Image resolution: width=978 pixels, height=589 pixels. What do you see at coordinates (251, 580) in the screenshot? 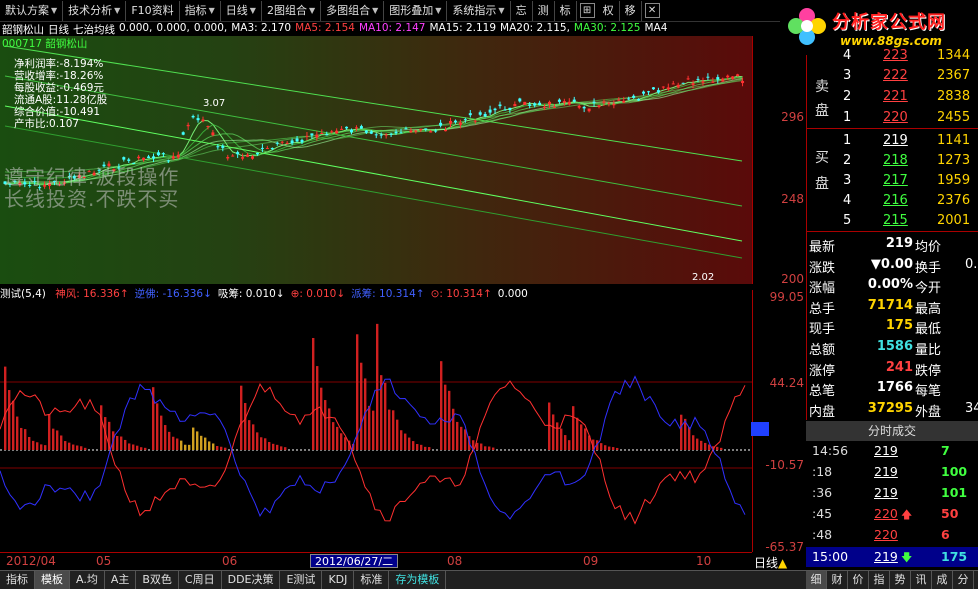
I see `bottom-tab: DDE决策` at bounding box center [251, 580].